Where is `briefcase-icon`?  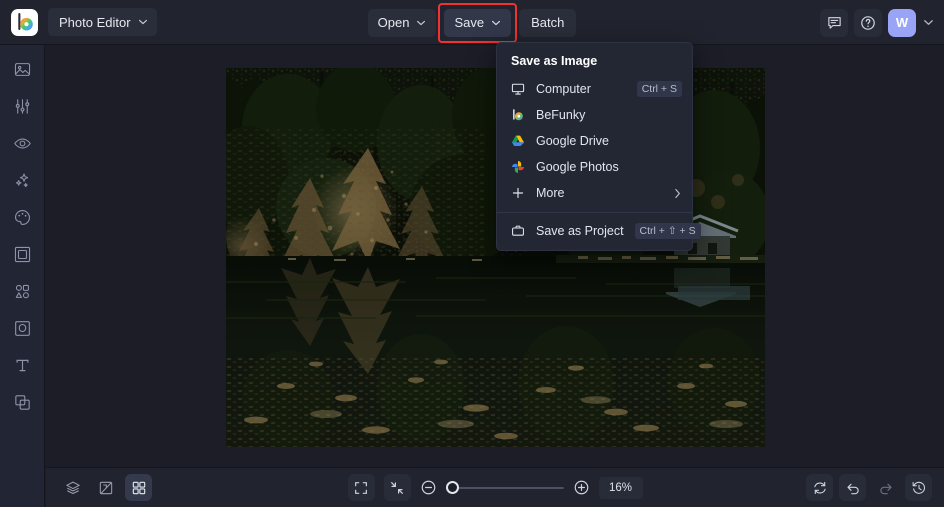 briefcase-icon is located at coordinates (517, 231).